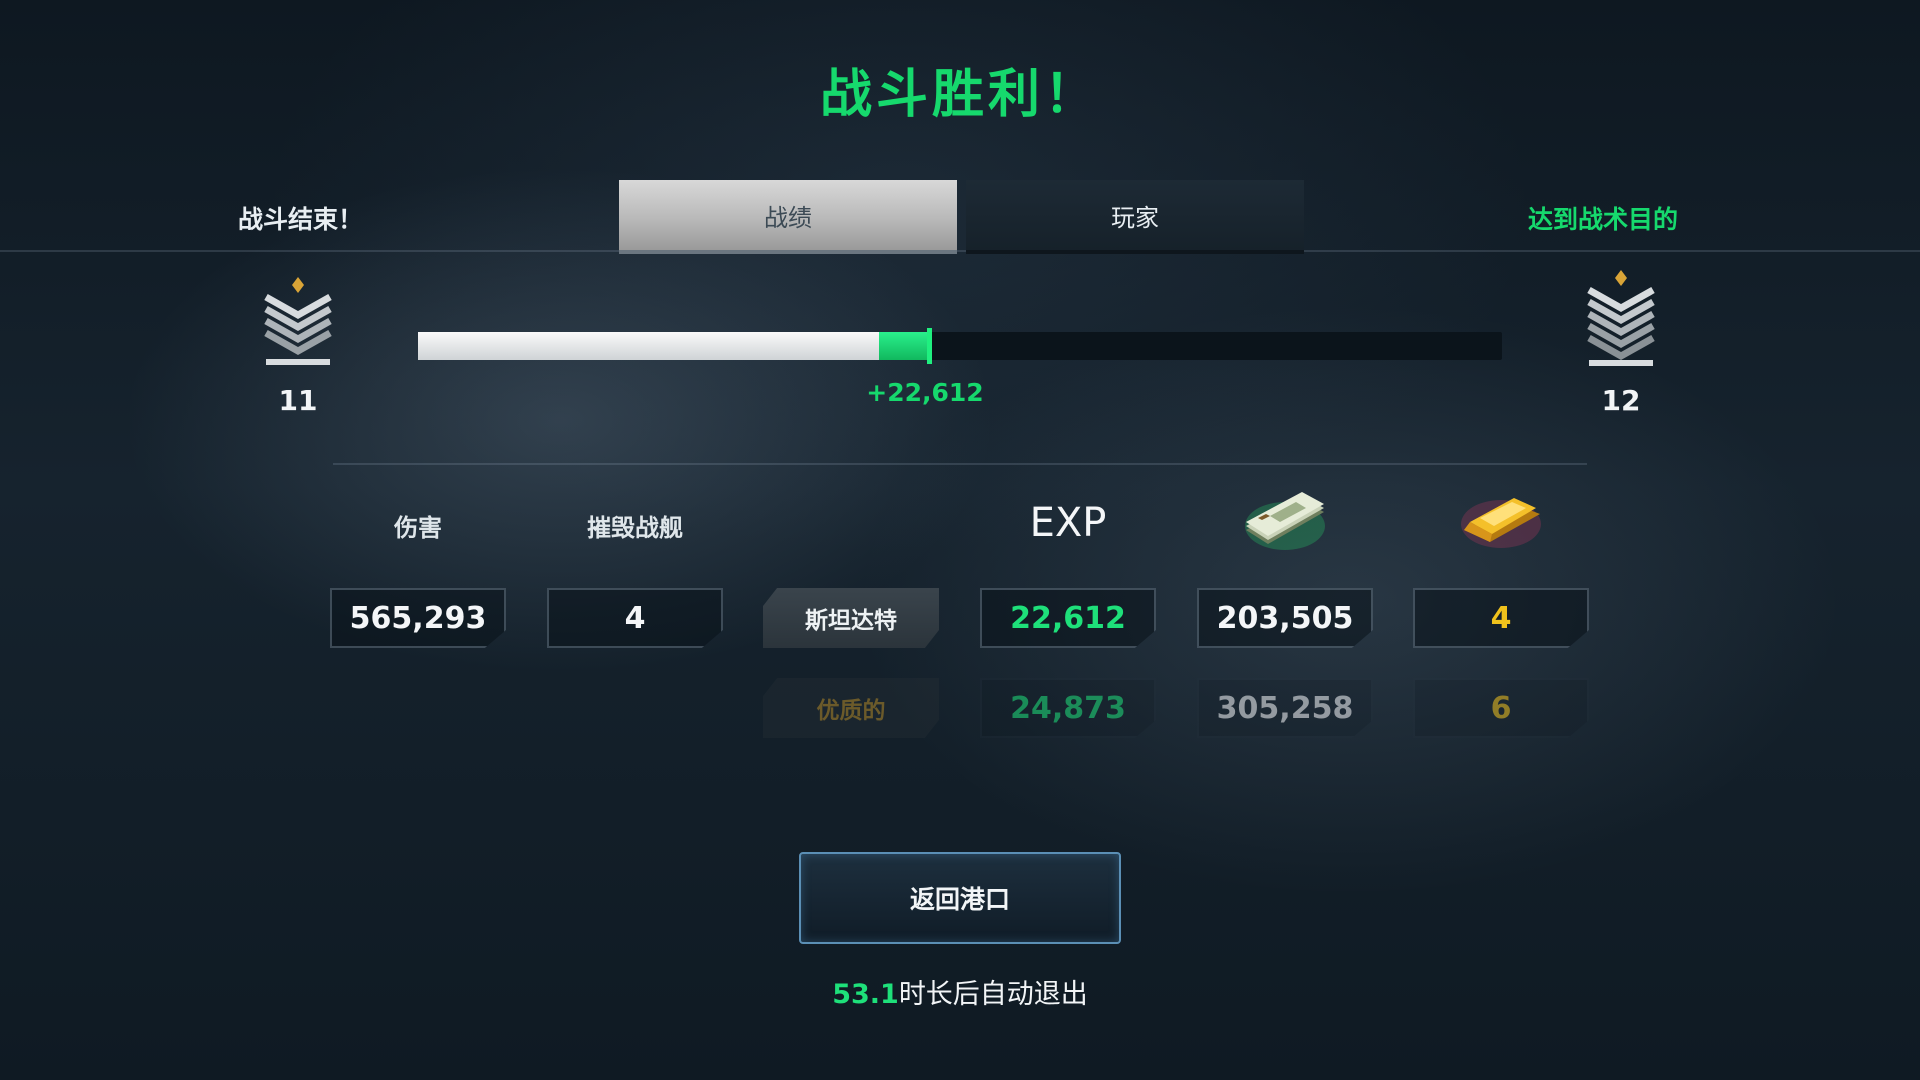 The image size is (1920, 1080). What do you see at coordinates (960, 464) in the screenshot?
I see `stats-divider` at bounding box center [960, 464].